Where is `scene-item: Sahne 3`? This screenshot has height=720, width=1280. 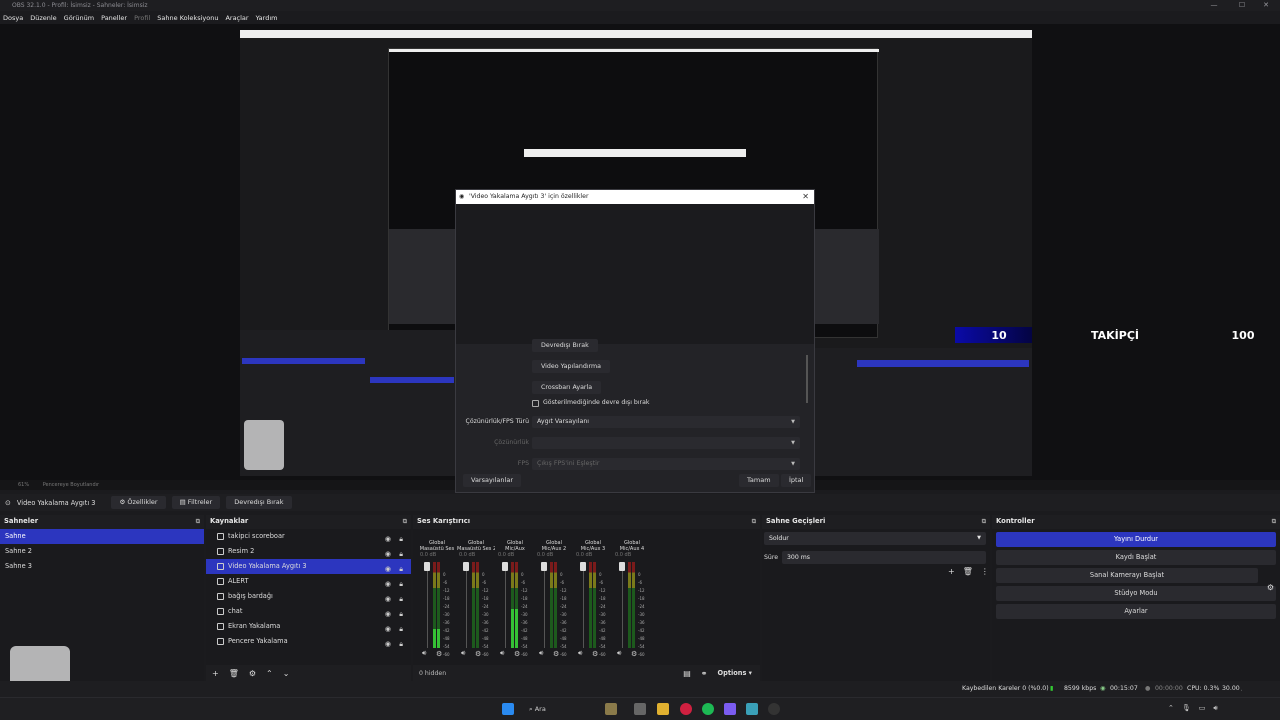
scene-item: Sahne 3 is located at coordinates (102, 566).